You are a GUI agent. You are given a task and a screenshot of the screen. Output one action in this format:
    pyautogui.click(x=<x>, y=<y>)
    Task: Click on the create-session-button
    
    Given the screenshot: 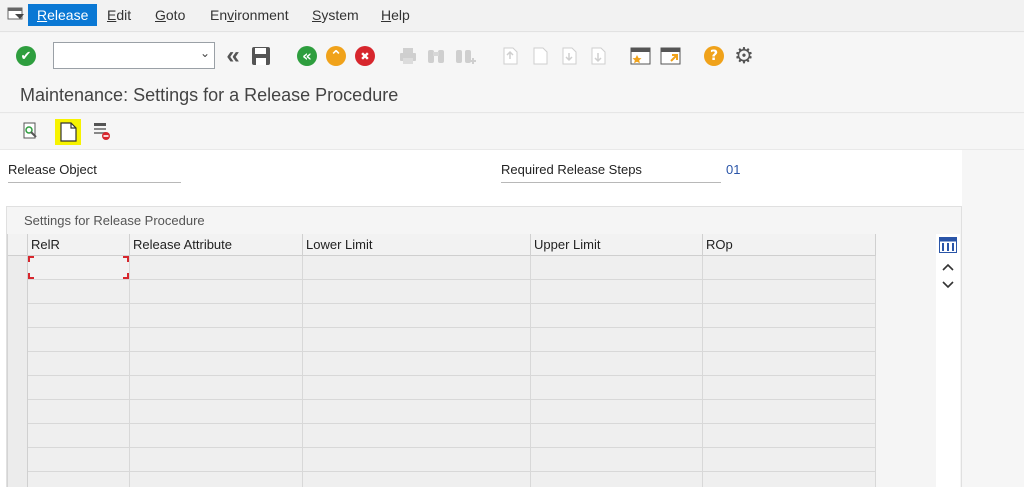 What is the action you would take?
    pyautogui.click(x=641, y=56)
    